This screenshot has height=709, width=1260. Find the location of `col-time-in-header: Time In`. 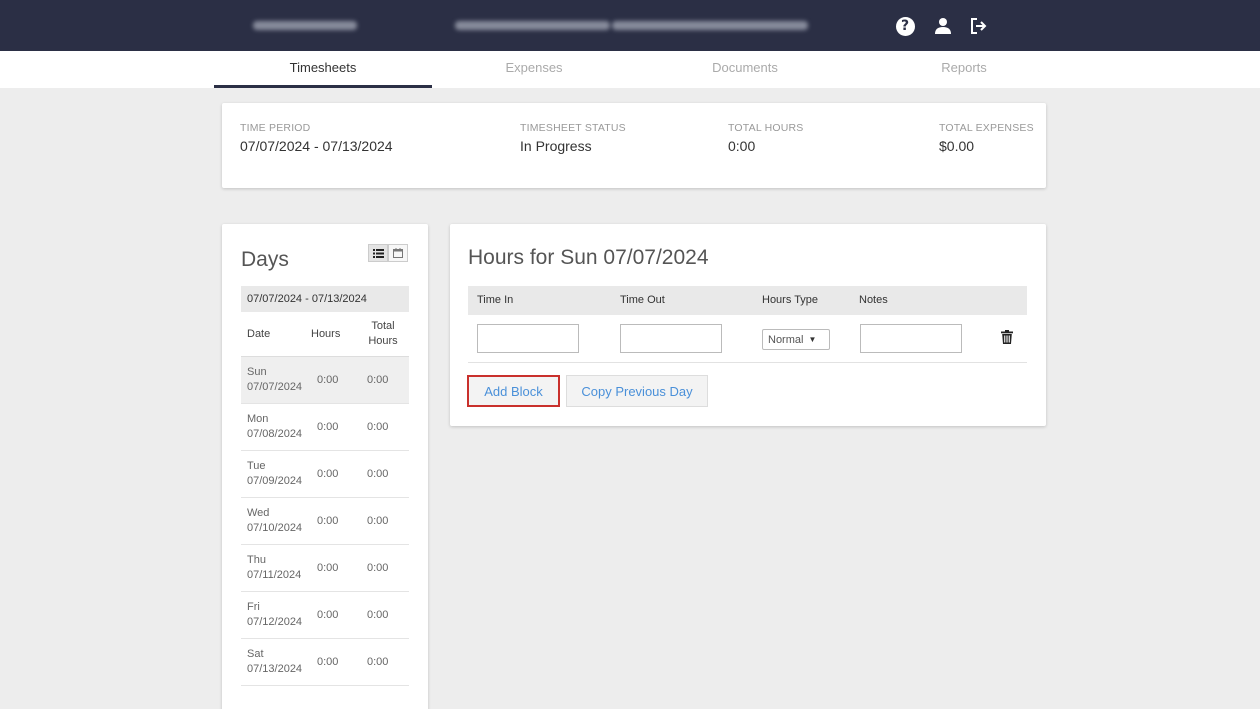

col-time-in-header: Time In is located at coordinates (495, 300).